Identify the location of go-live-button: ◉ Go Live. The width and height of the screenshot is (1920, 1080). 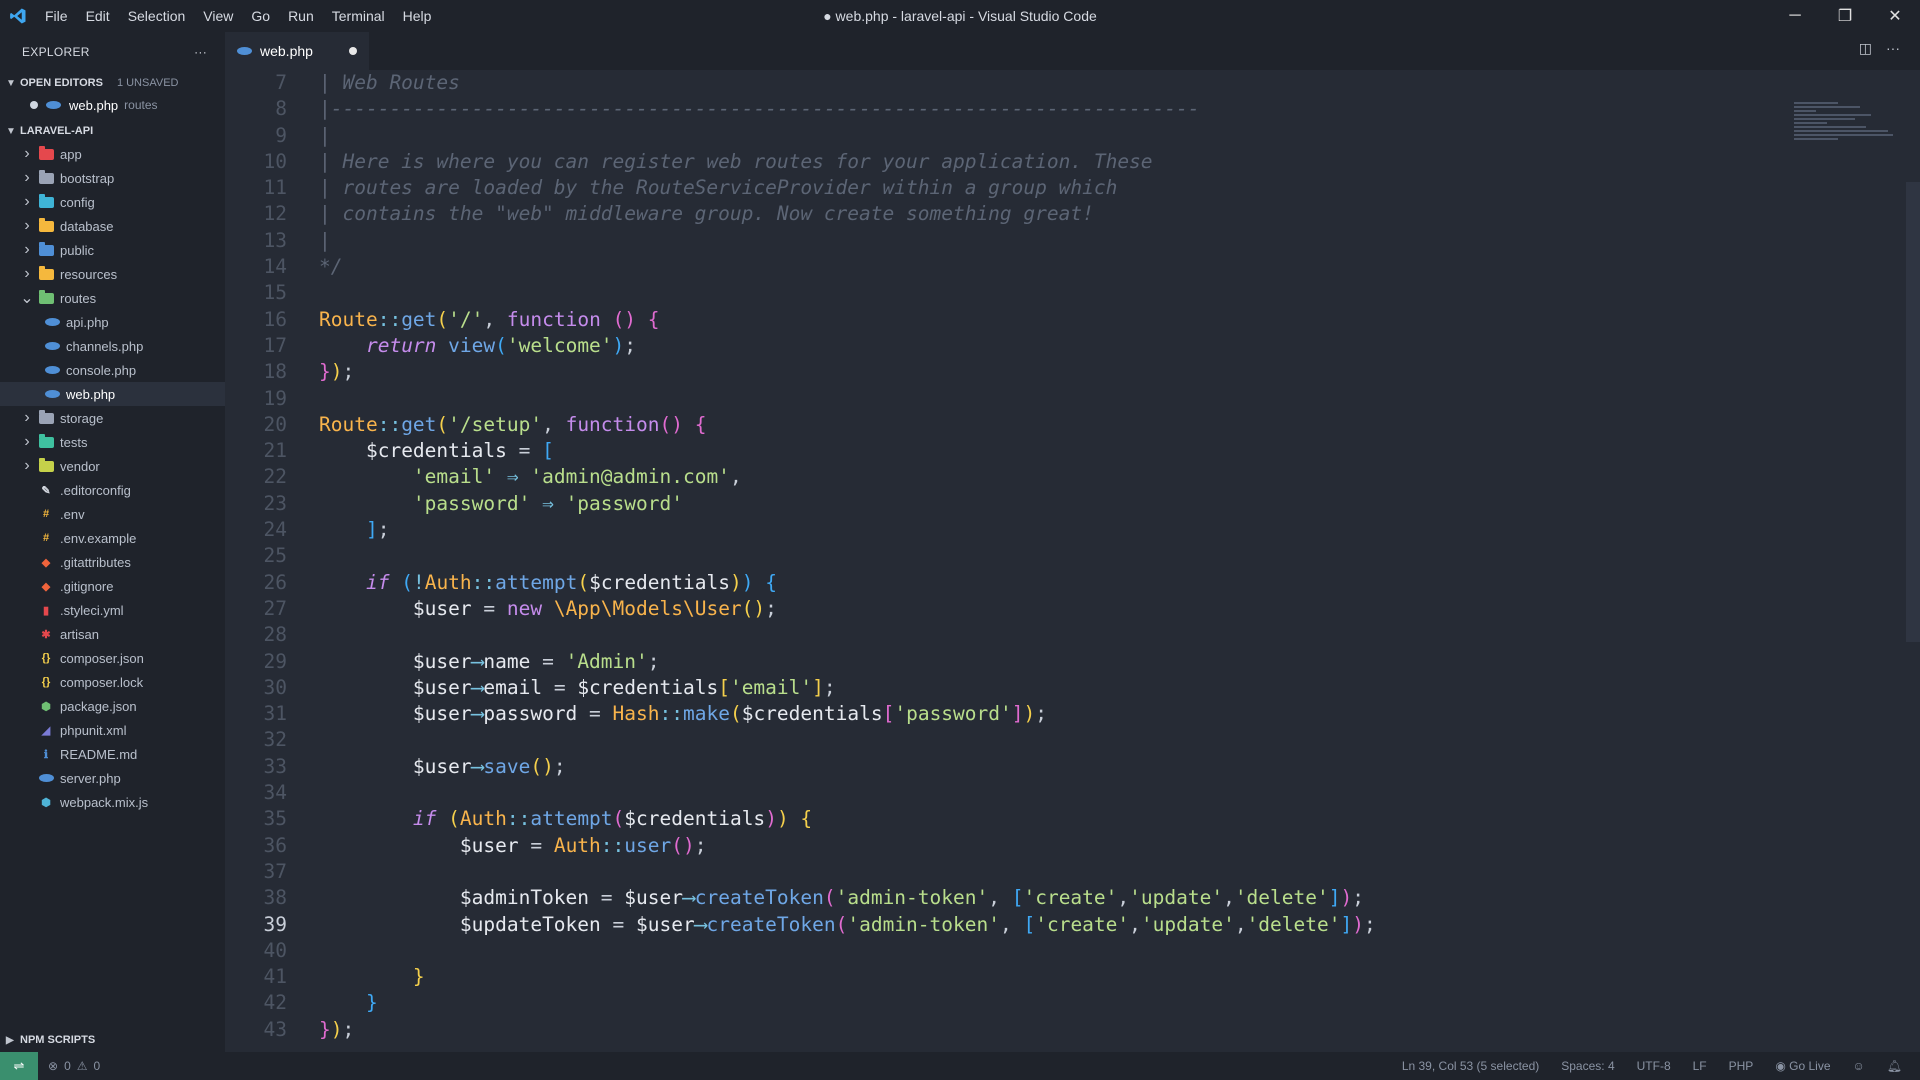
(1802, 1066).